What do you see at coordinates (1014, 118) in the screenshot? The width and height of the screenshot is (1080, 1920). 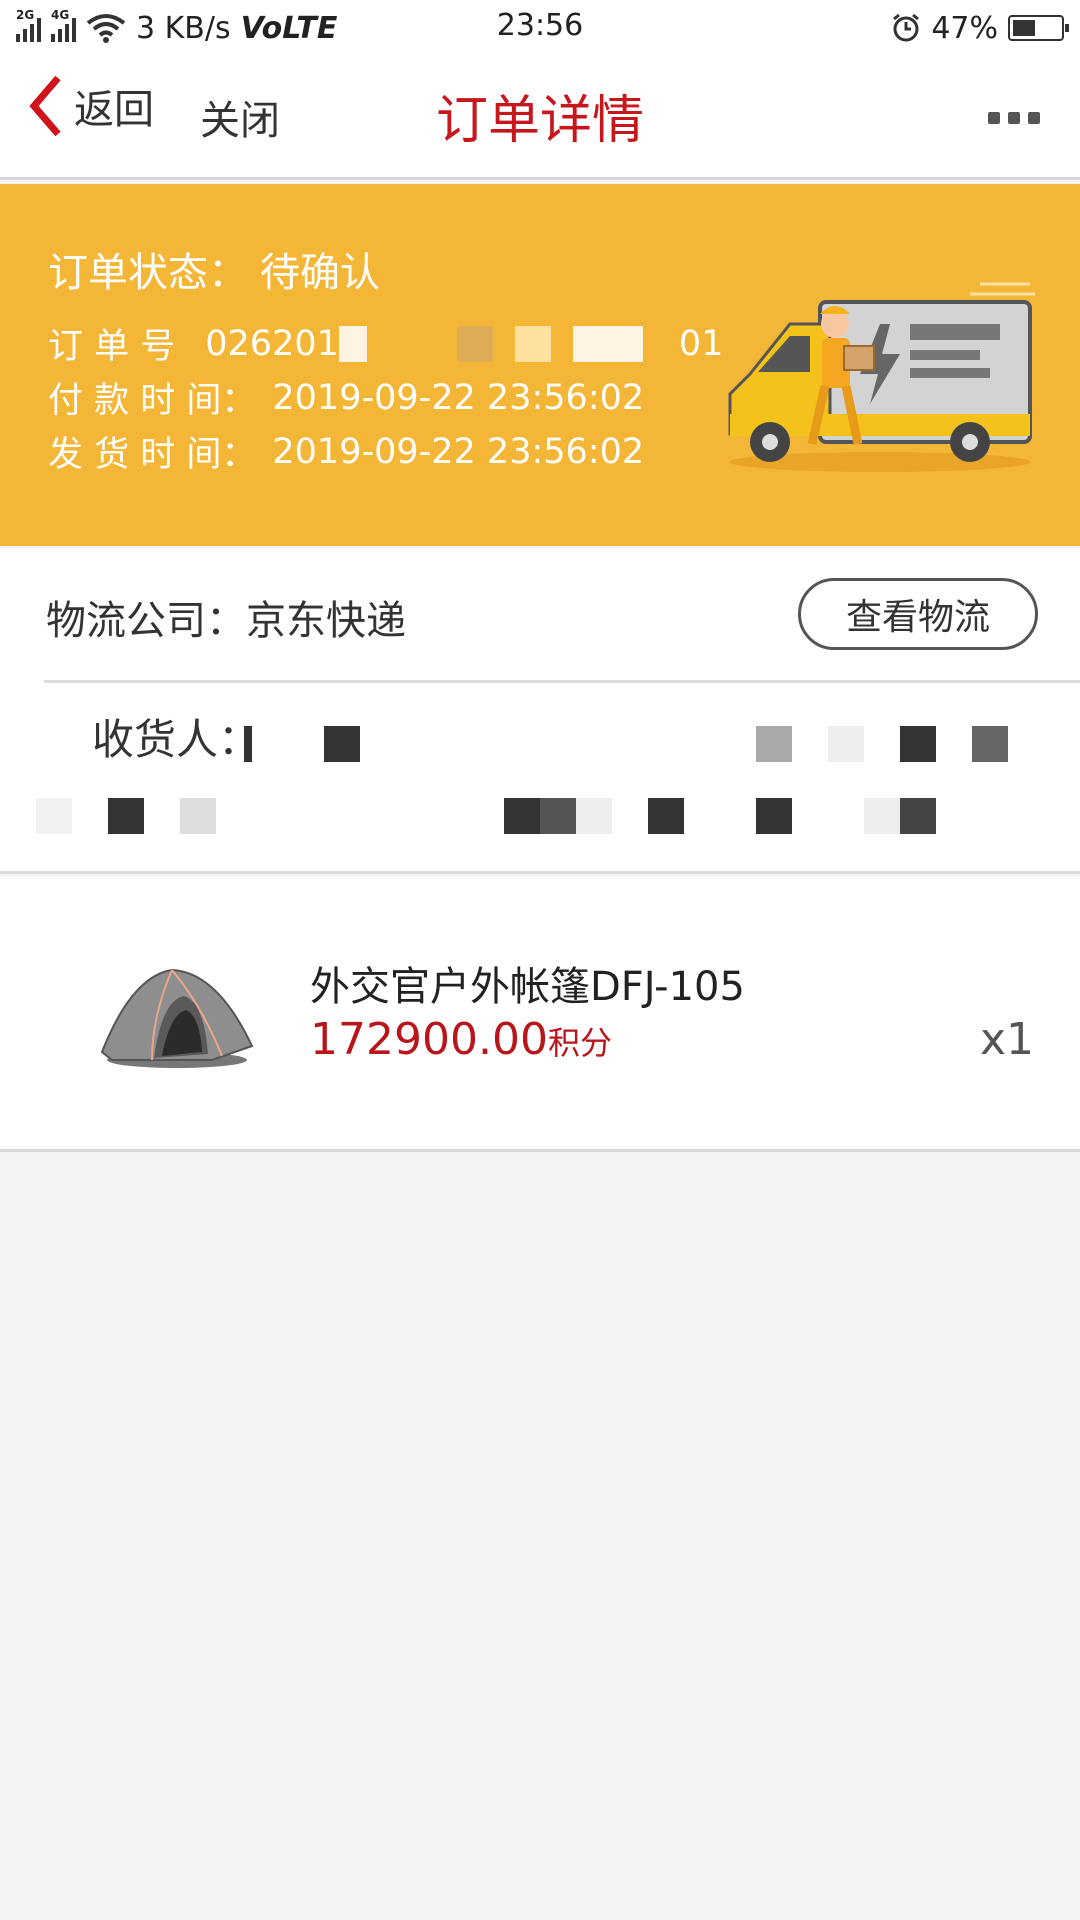 I see `more-dots-icon` at bounding box center [1014, 118].